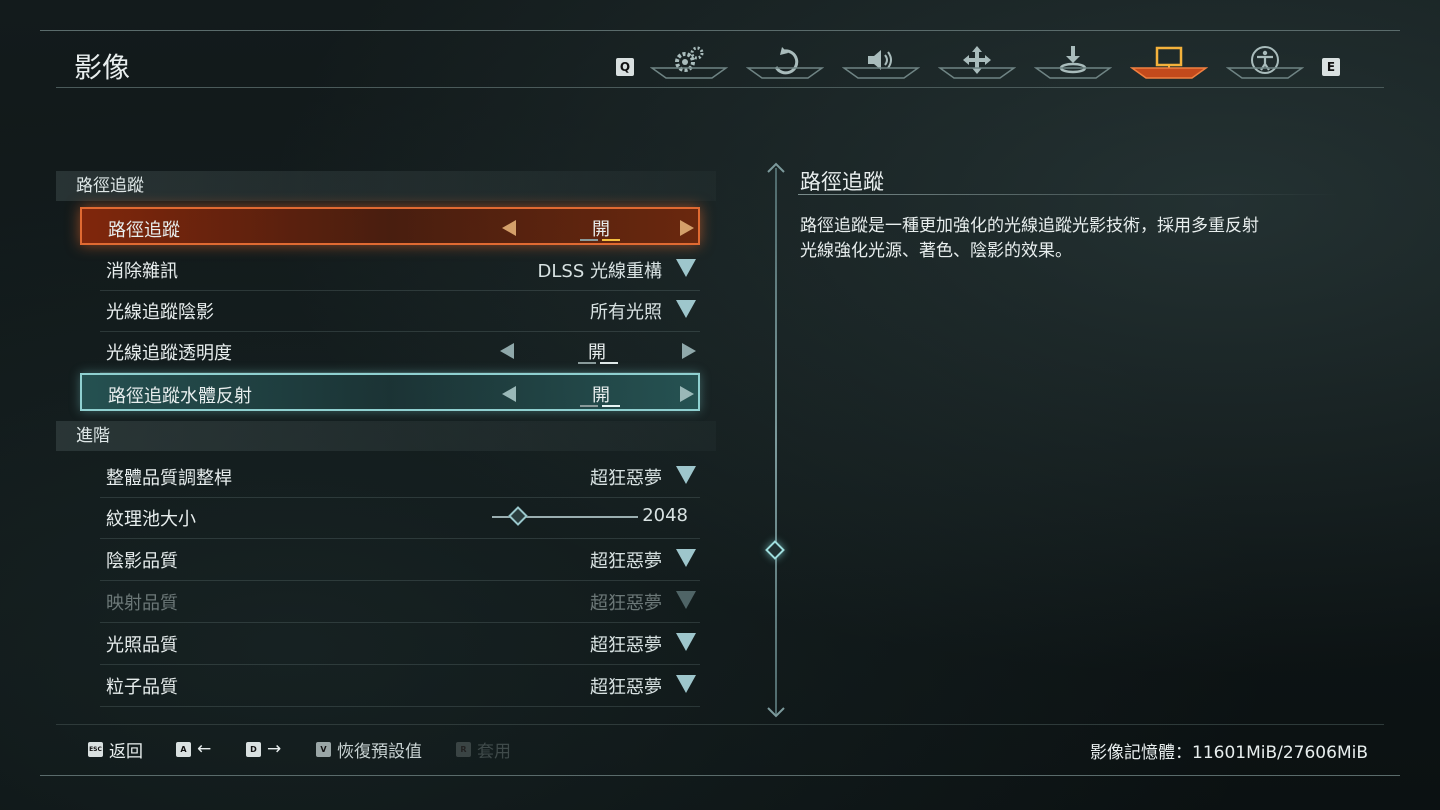 The image size is (1440, 810). I want to click on apply-button: R 套用, so click(483, 749).